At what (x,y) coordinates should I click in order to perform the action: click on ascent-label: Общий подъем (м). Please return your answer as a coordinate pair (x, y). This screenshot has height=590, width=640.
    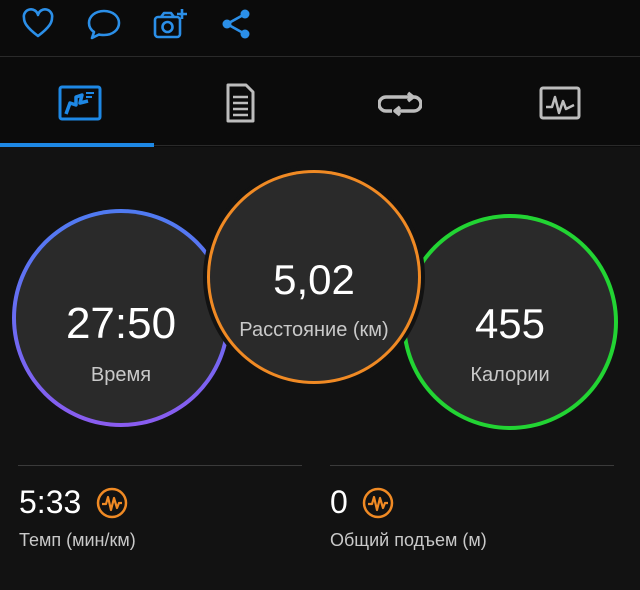
    Looking at the image, I should click on (408, 540).